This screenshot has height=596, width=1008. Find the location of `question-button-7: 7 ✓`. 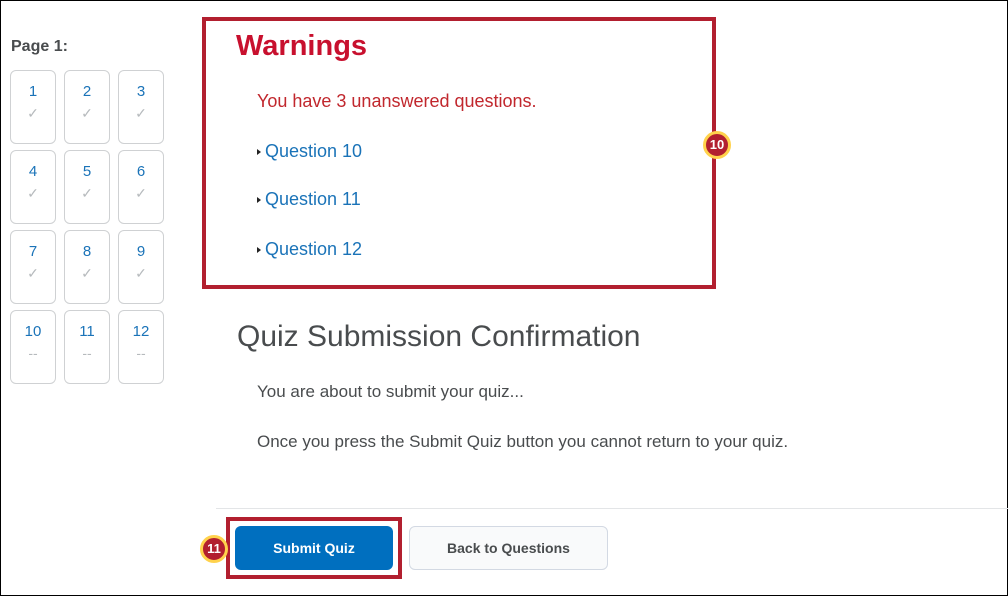

question-button-7: 7 ✓ is located at coordinates (33, 267).